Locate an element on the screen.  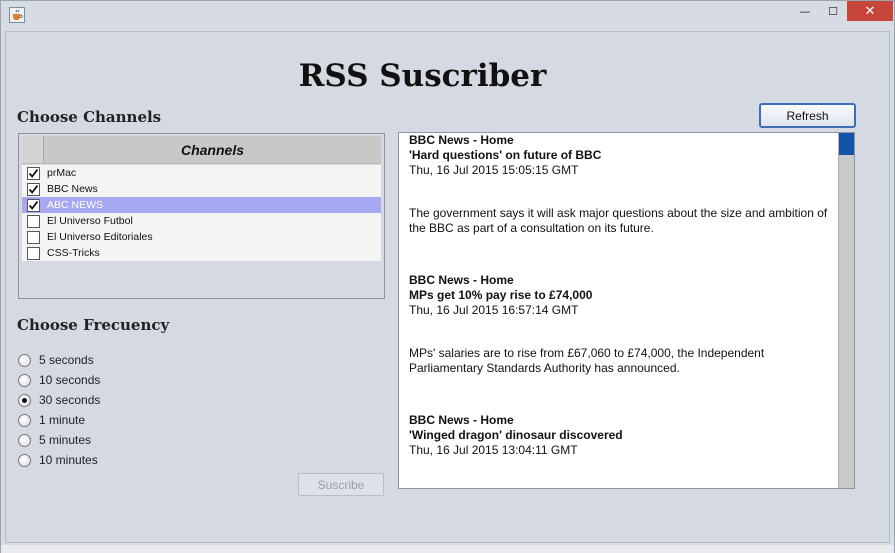
title-bar: — ☐ ✕ is located at coordinates (447, 15).